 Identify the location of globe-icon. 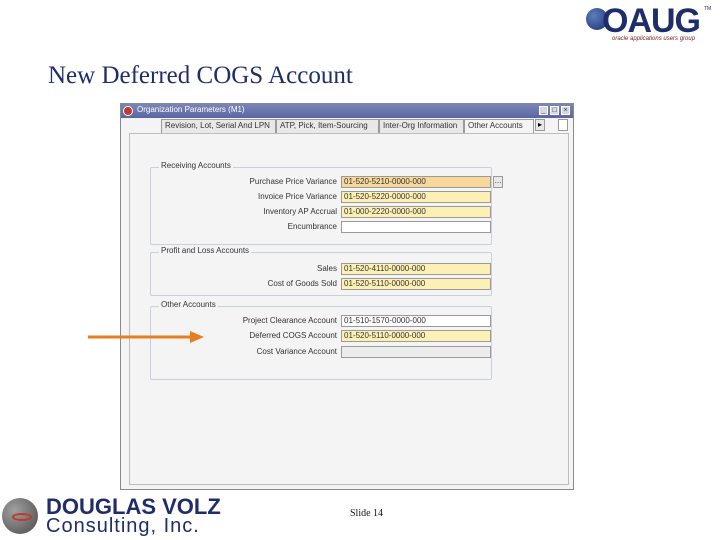
(20, 516).